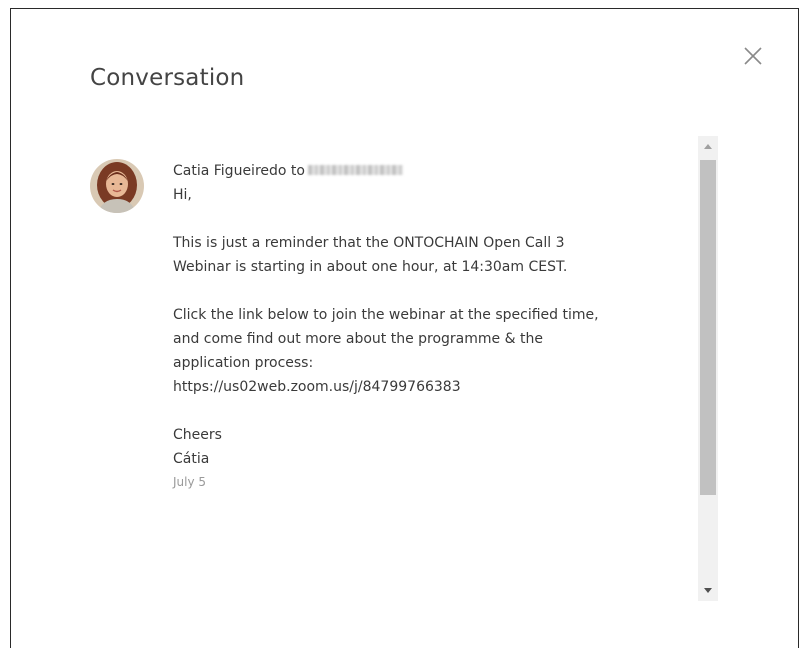  I want to click on recipient-redacted, so click(355, 169).